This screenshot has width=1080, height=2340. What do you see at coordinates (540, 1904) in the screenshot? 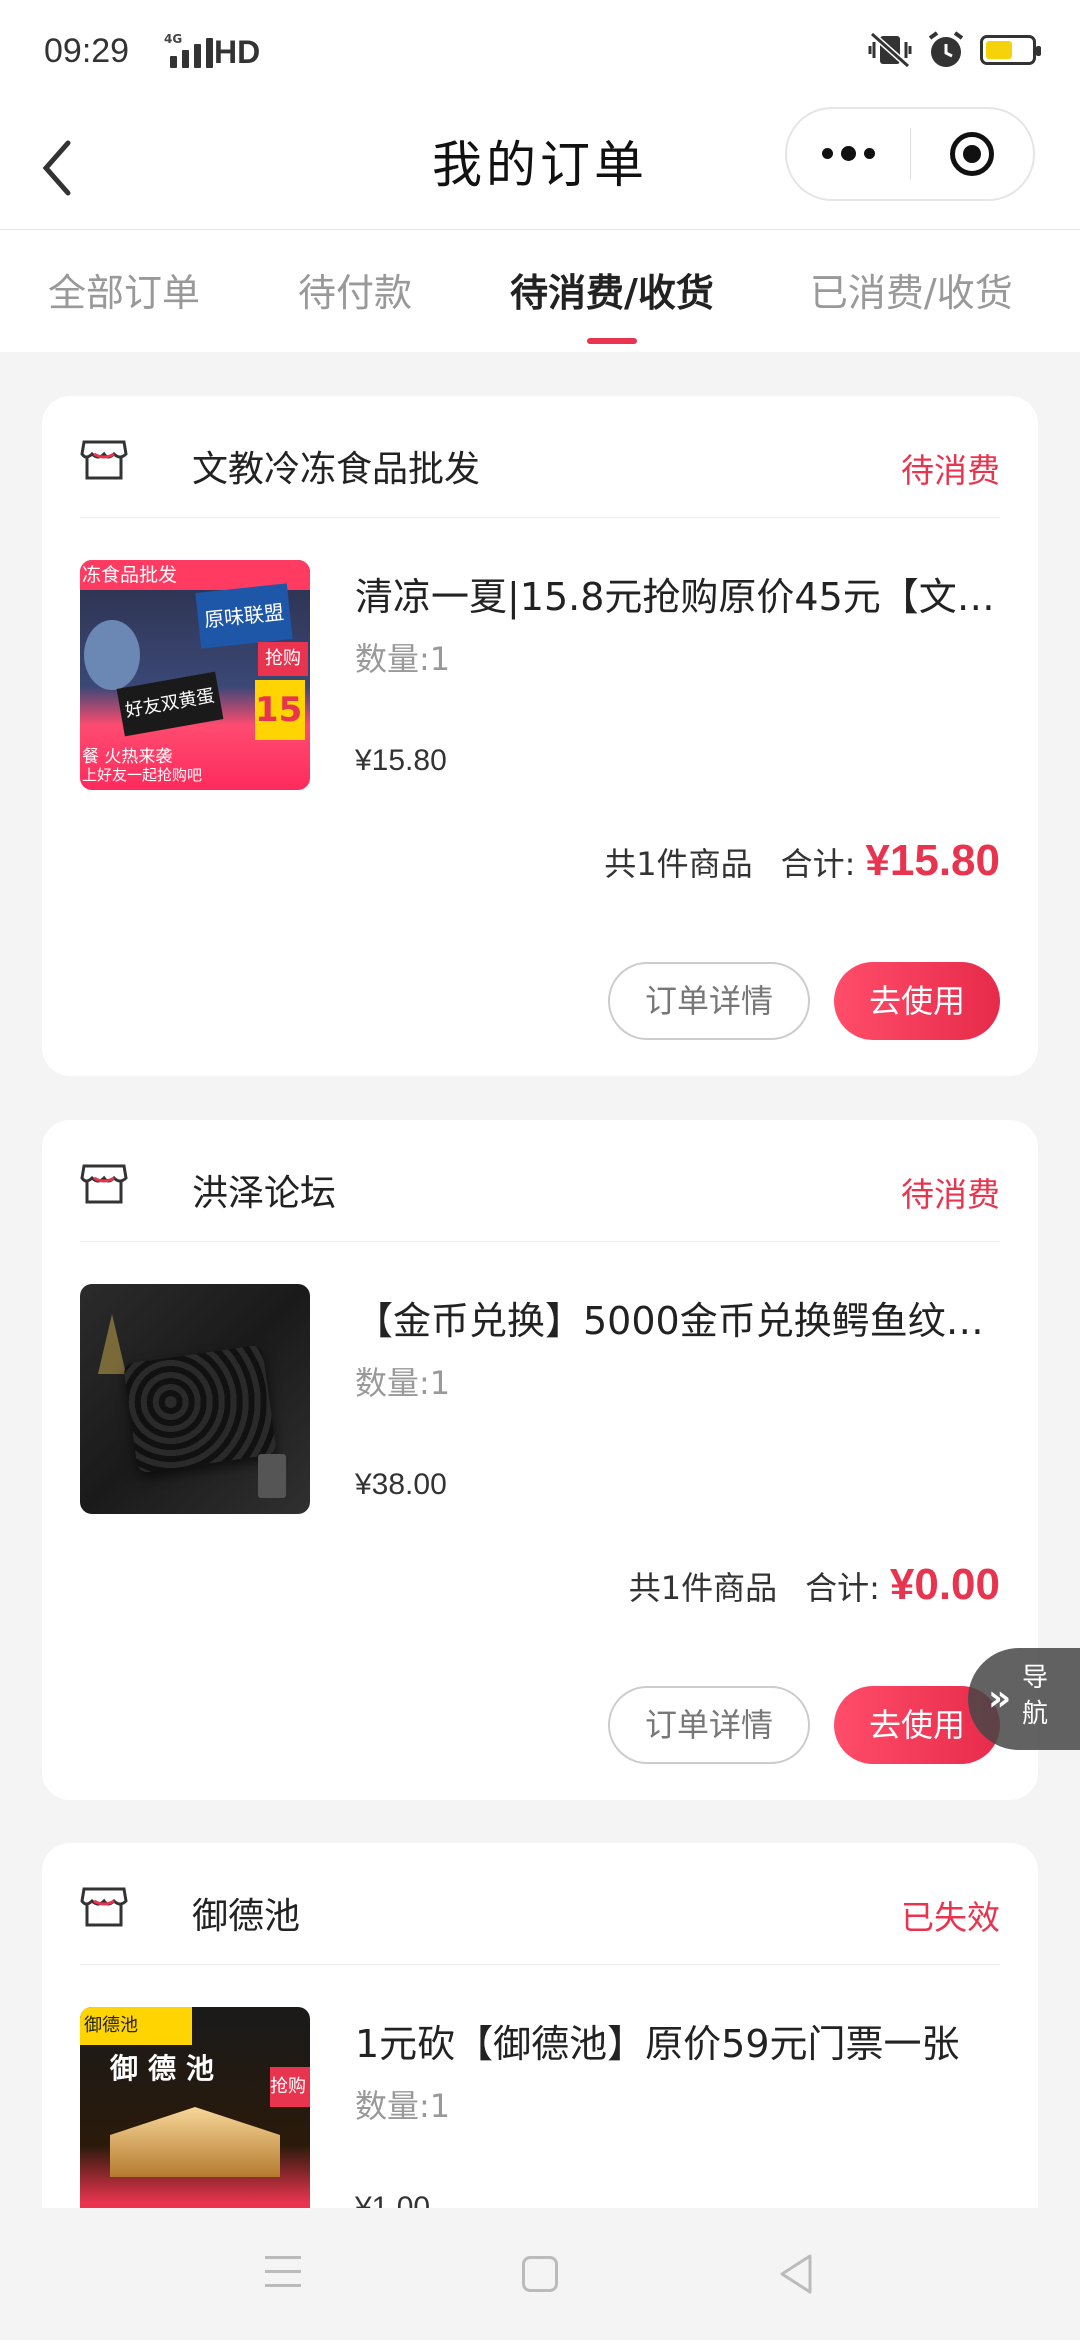
I see `store-row: 御德池 已失效` at bounding box center [540, 1904].